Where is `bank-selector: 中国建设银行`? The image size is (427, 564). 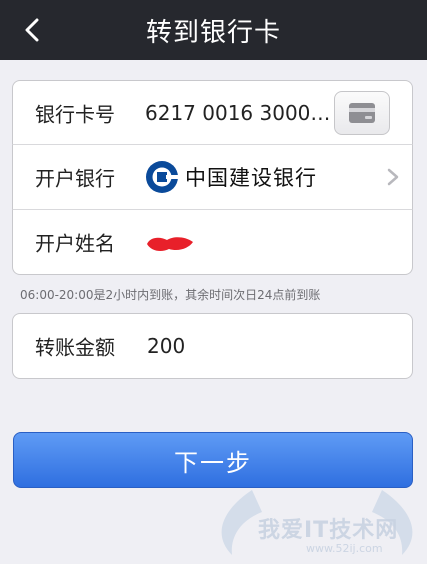 bank-selector: 中国建设银行 is located at coordinates (231, 177).